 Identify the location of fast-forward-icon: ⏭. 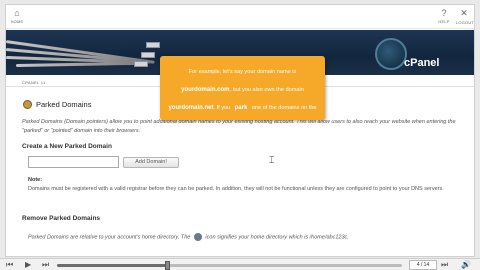
(45, 265).